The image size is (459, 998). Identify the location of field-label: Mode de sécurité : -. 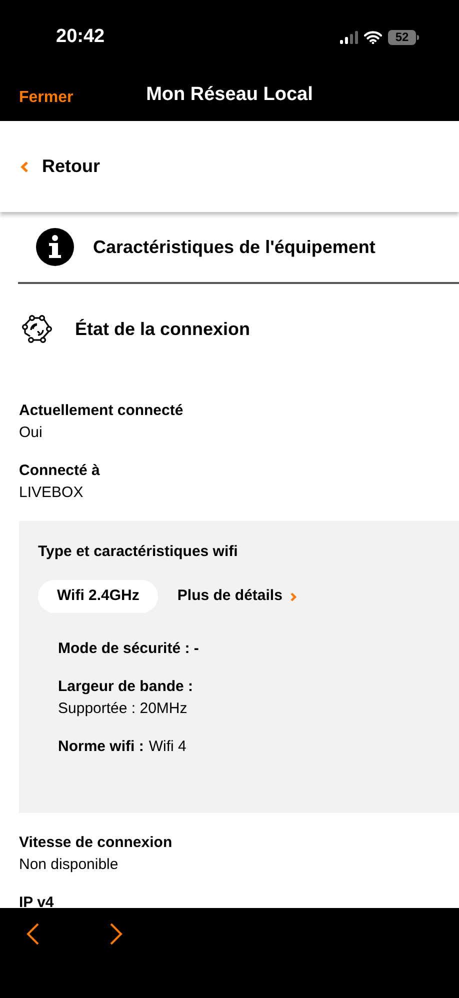
(128, 649).